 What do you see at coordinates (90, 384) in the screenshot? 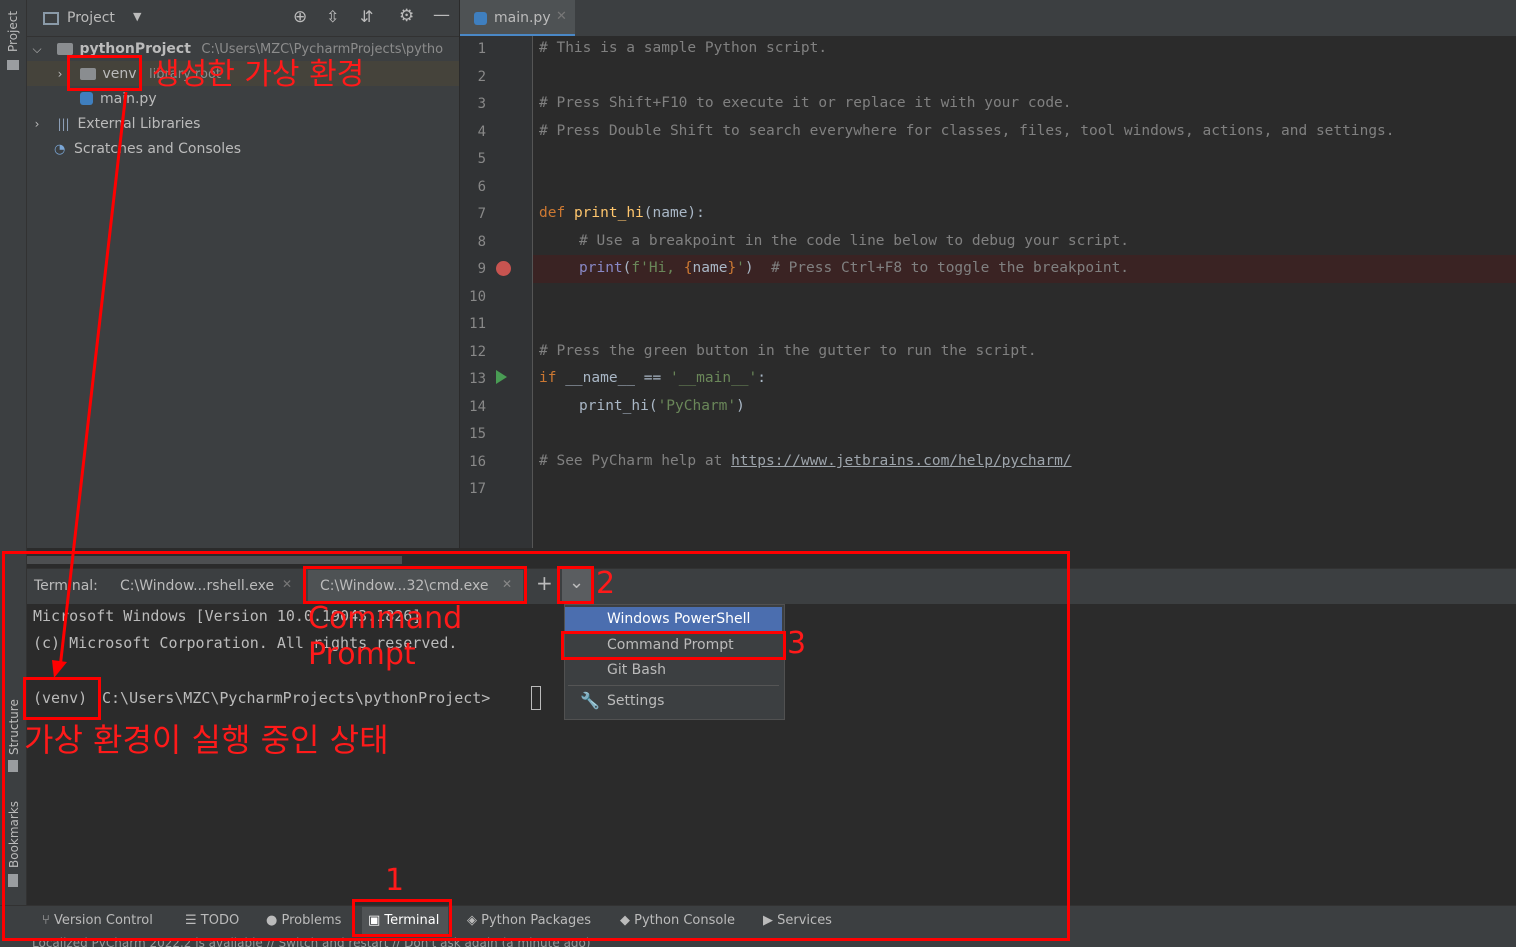
I see `annotation-arrow` at bounding box center [90, 384].